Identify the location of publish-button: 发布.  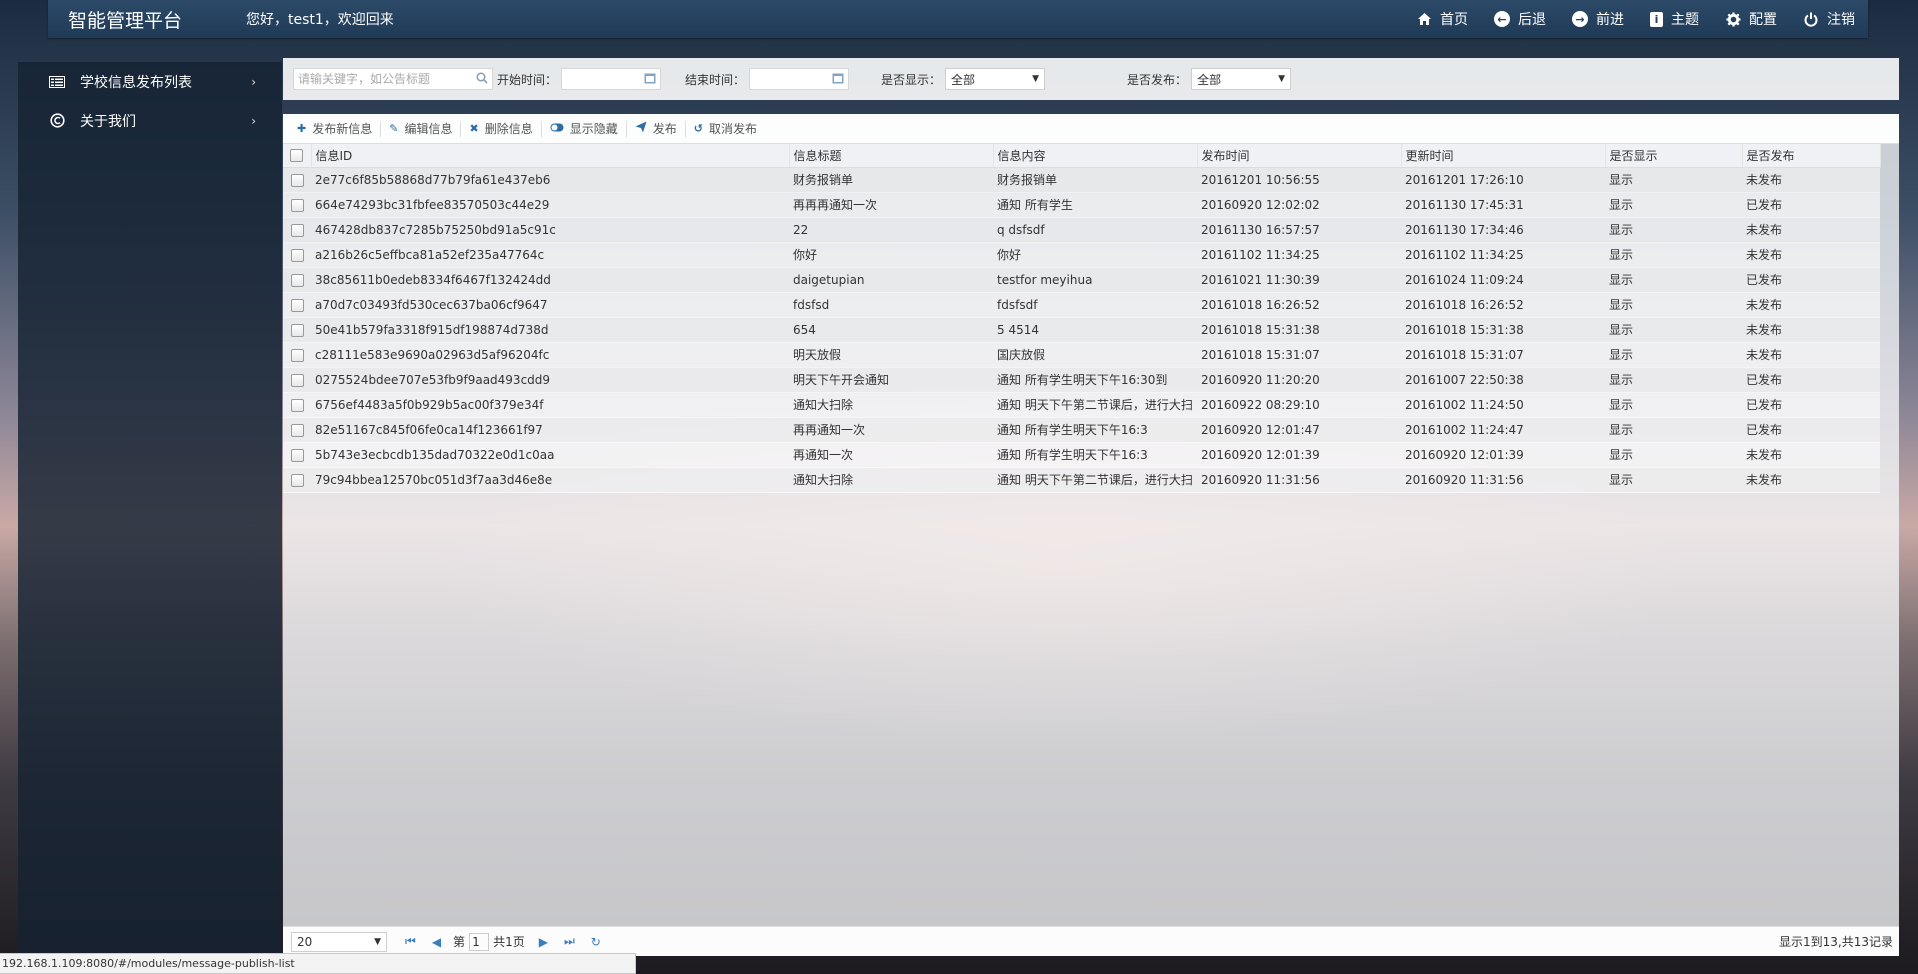
(656, 128).